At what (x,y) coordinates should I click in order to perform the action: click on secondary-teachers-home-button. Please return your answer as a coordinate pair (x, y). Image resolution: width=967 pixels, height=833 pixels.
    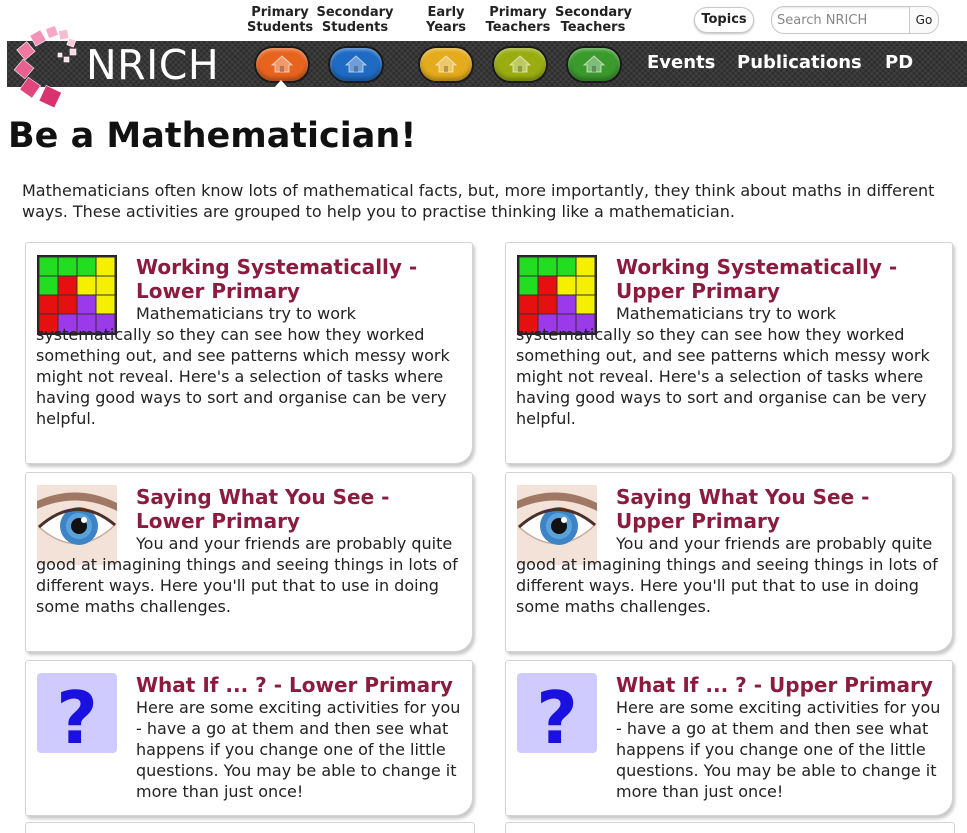
    Looking at the image, I should click on (594, 64).